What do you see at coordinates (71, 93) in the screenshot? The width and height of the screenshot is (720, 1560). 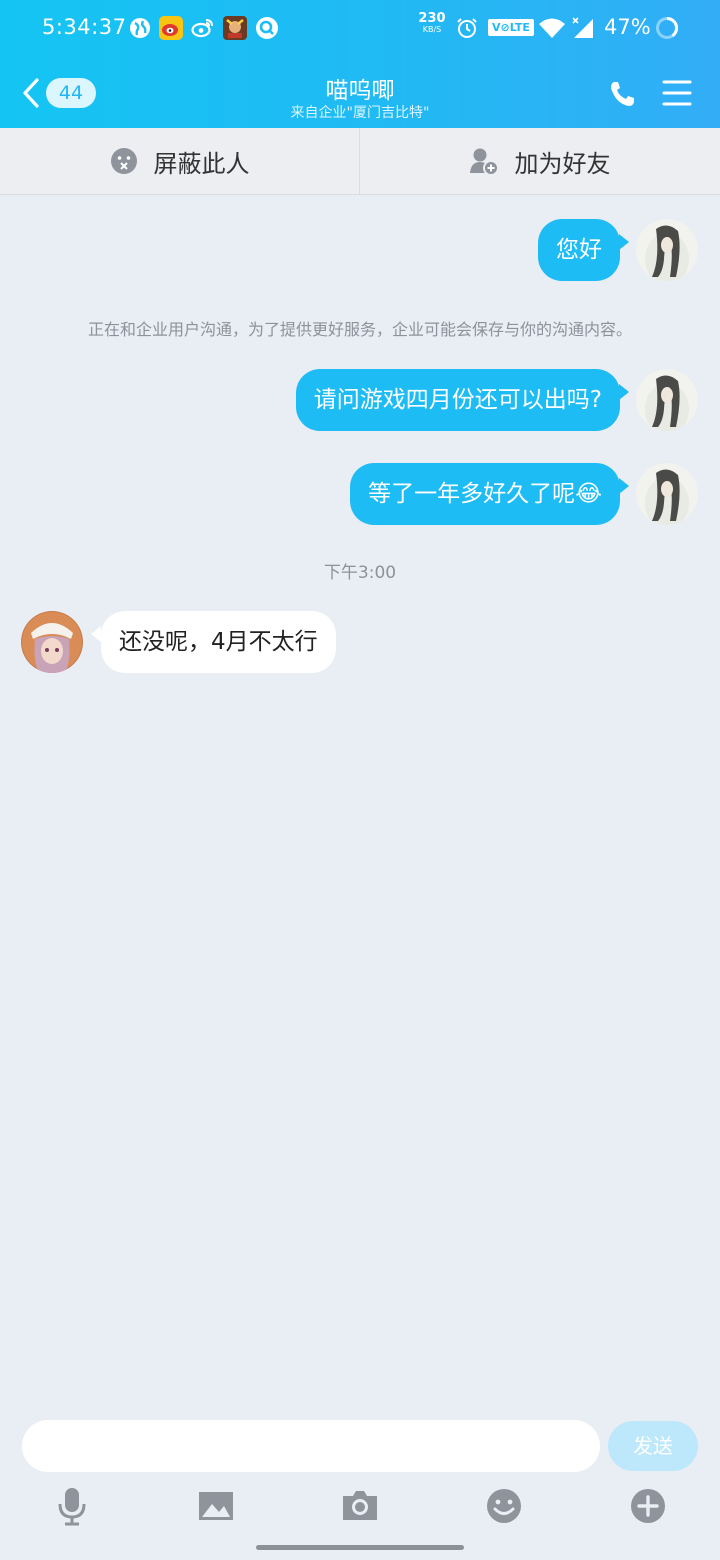 I see `unread-count-badge: 44` at bounding box center [71, 93].